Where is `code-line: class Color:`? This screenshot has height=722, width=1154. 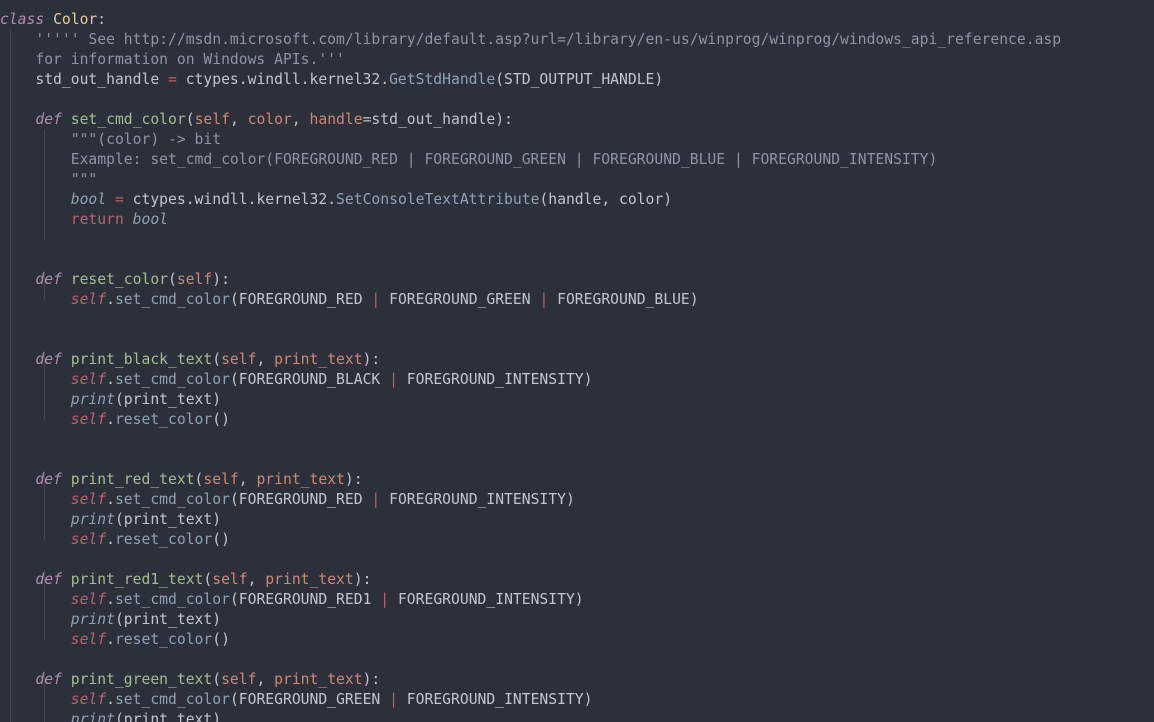
code-line: class Color: is located at coordinates (530, 20).